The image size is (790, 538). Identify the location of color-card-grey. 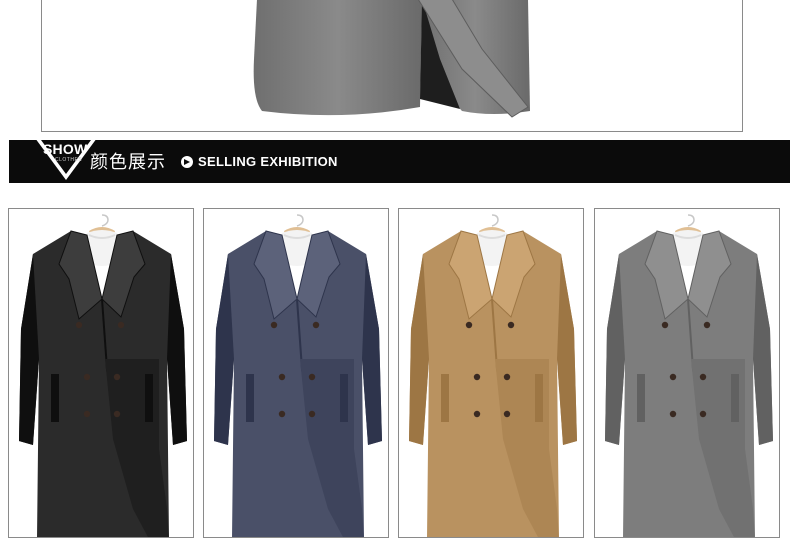
(687, 373).